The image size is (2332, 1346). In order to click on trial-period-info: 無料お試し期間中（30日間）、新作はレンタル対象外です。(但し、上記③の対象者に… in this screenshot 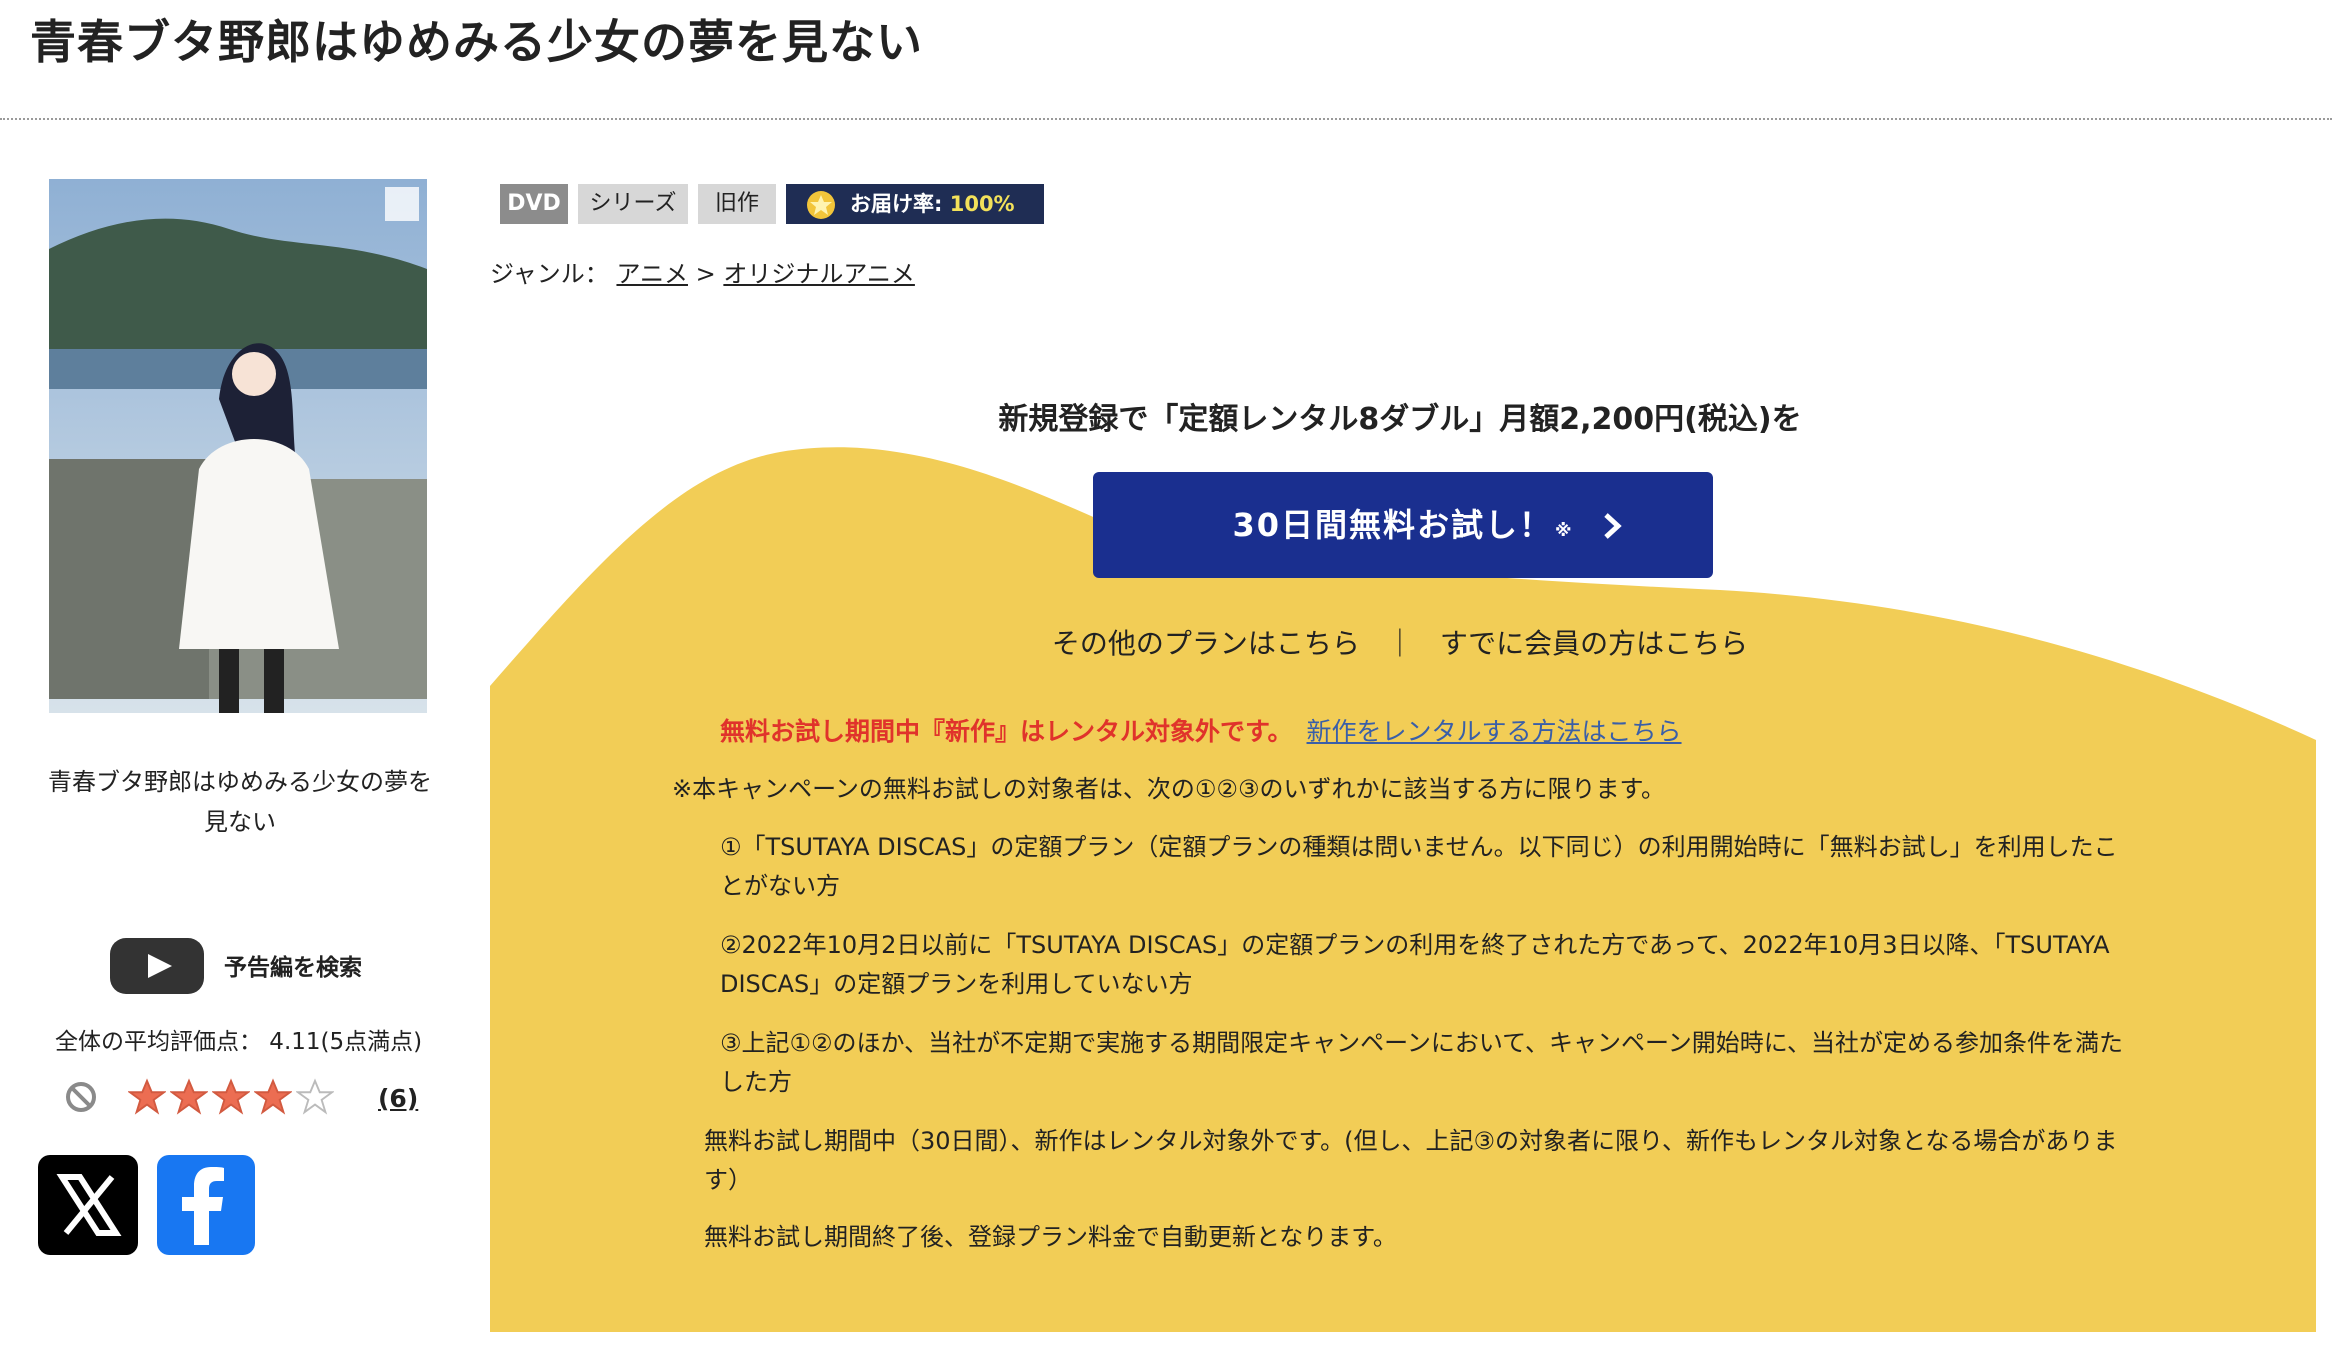, I will do `click(1411, 1160)`.